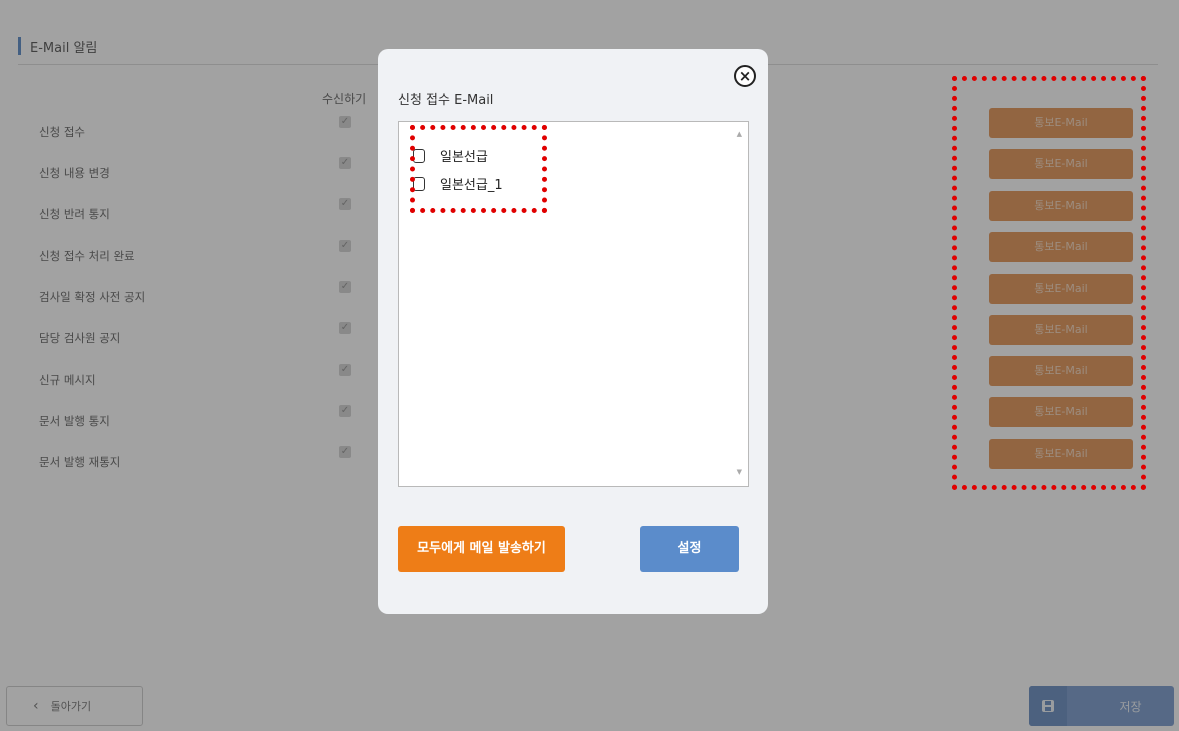  I want to click on modal-title: 신청 접수 E-Mail, so click(446, 100).